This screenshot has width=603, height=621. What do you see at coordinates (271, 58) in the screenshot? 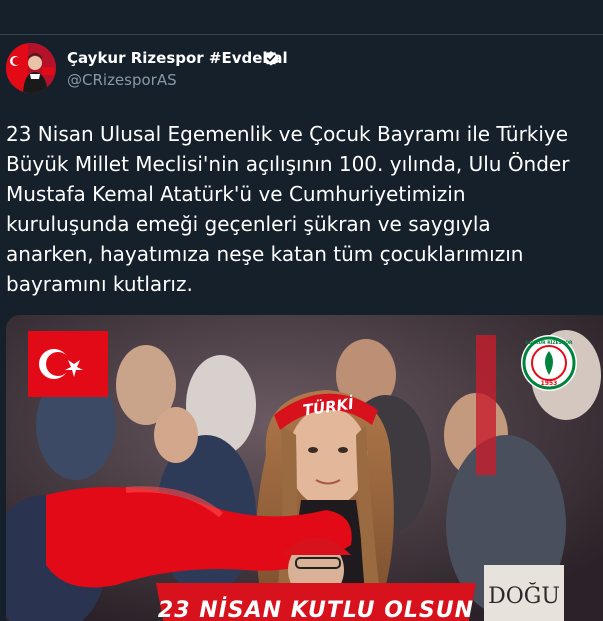
I see `verified-badge-icon` at bounding box center [271, 58].